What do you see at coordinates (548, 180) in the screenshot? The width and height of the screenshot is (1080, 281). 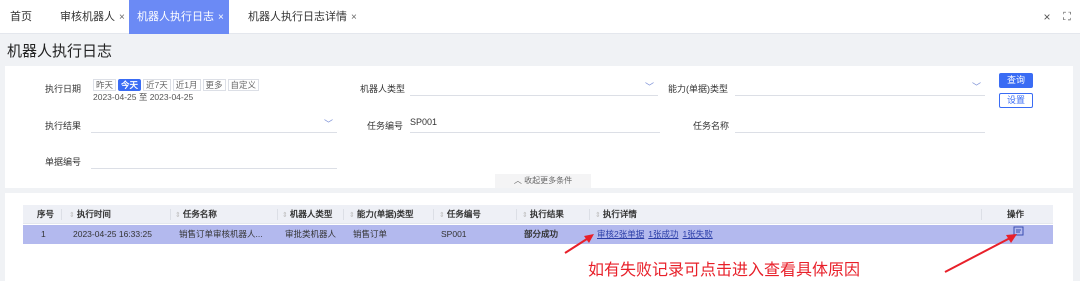 I see `collapse-label: 收起更多条件` at bounding box center [548, 180].